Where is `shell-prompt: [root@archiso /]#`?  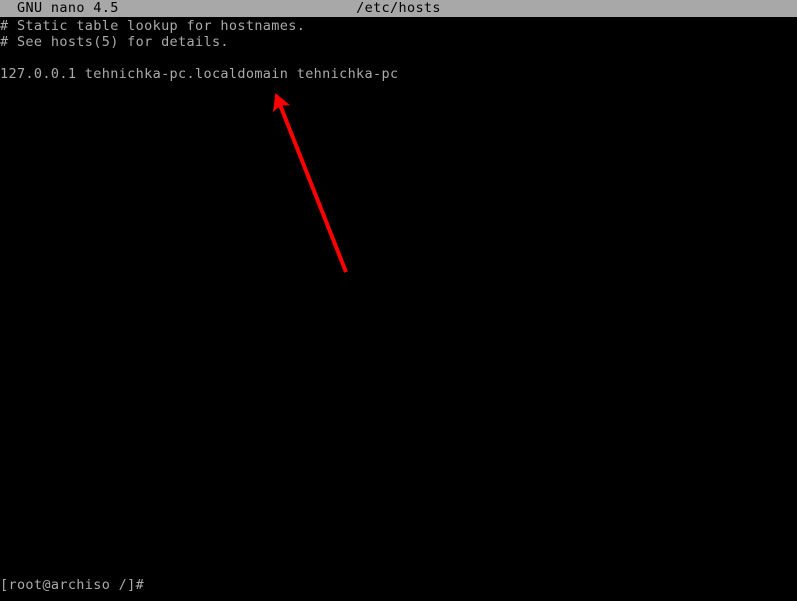 shell-prompt: [root@archiso /]# is located at coordinates (72, 585).